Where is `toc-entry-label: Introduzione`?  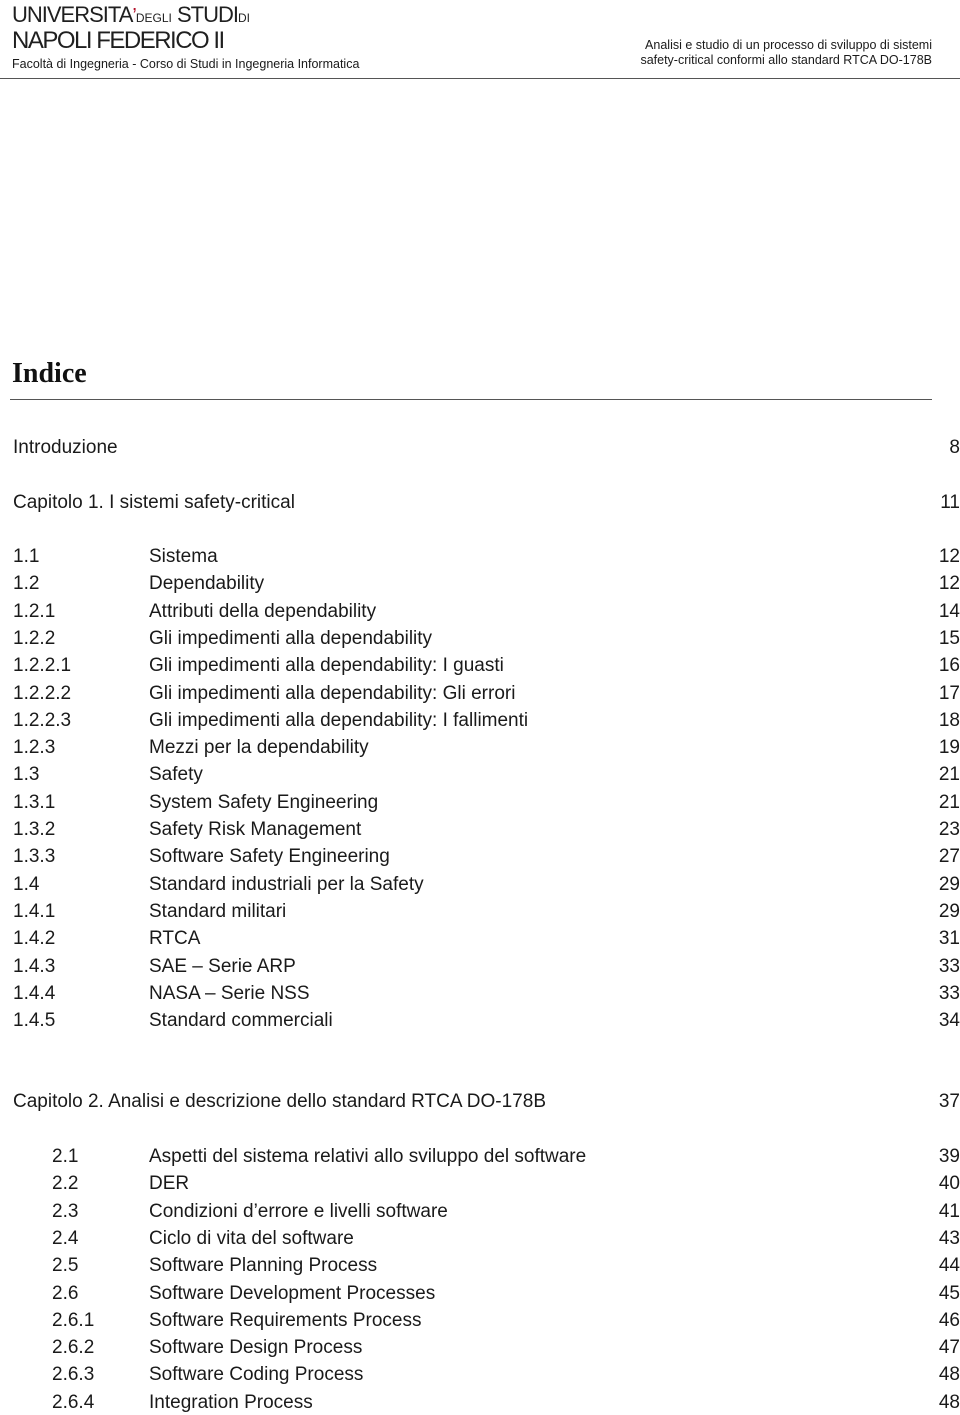 toc-entry-label: Introduzione is located at coordinates (65, 447).